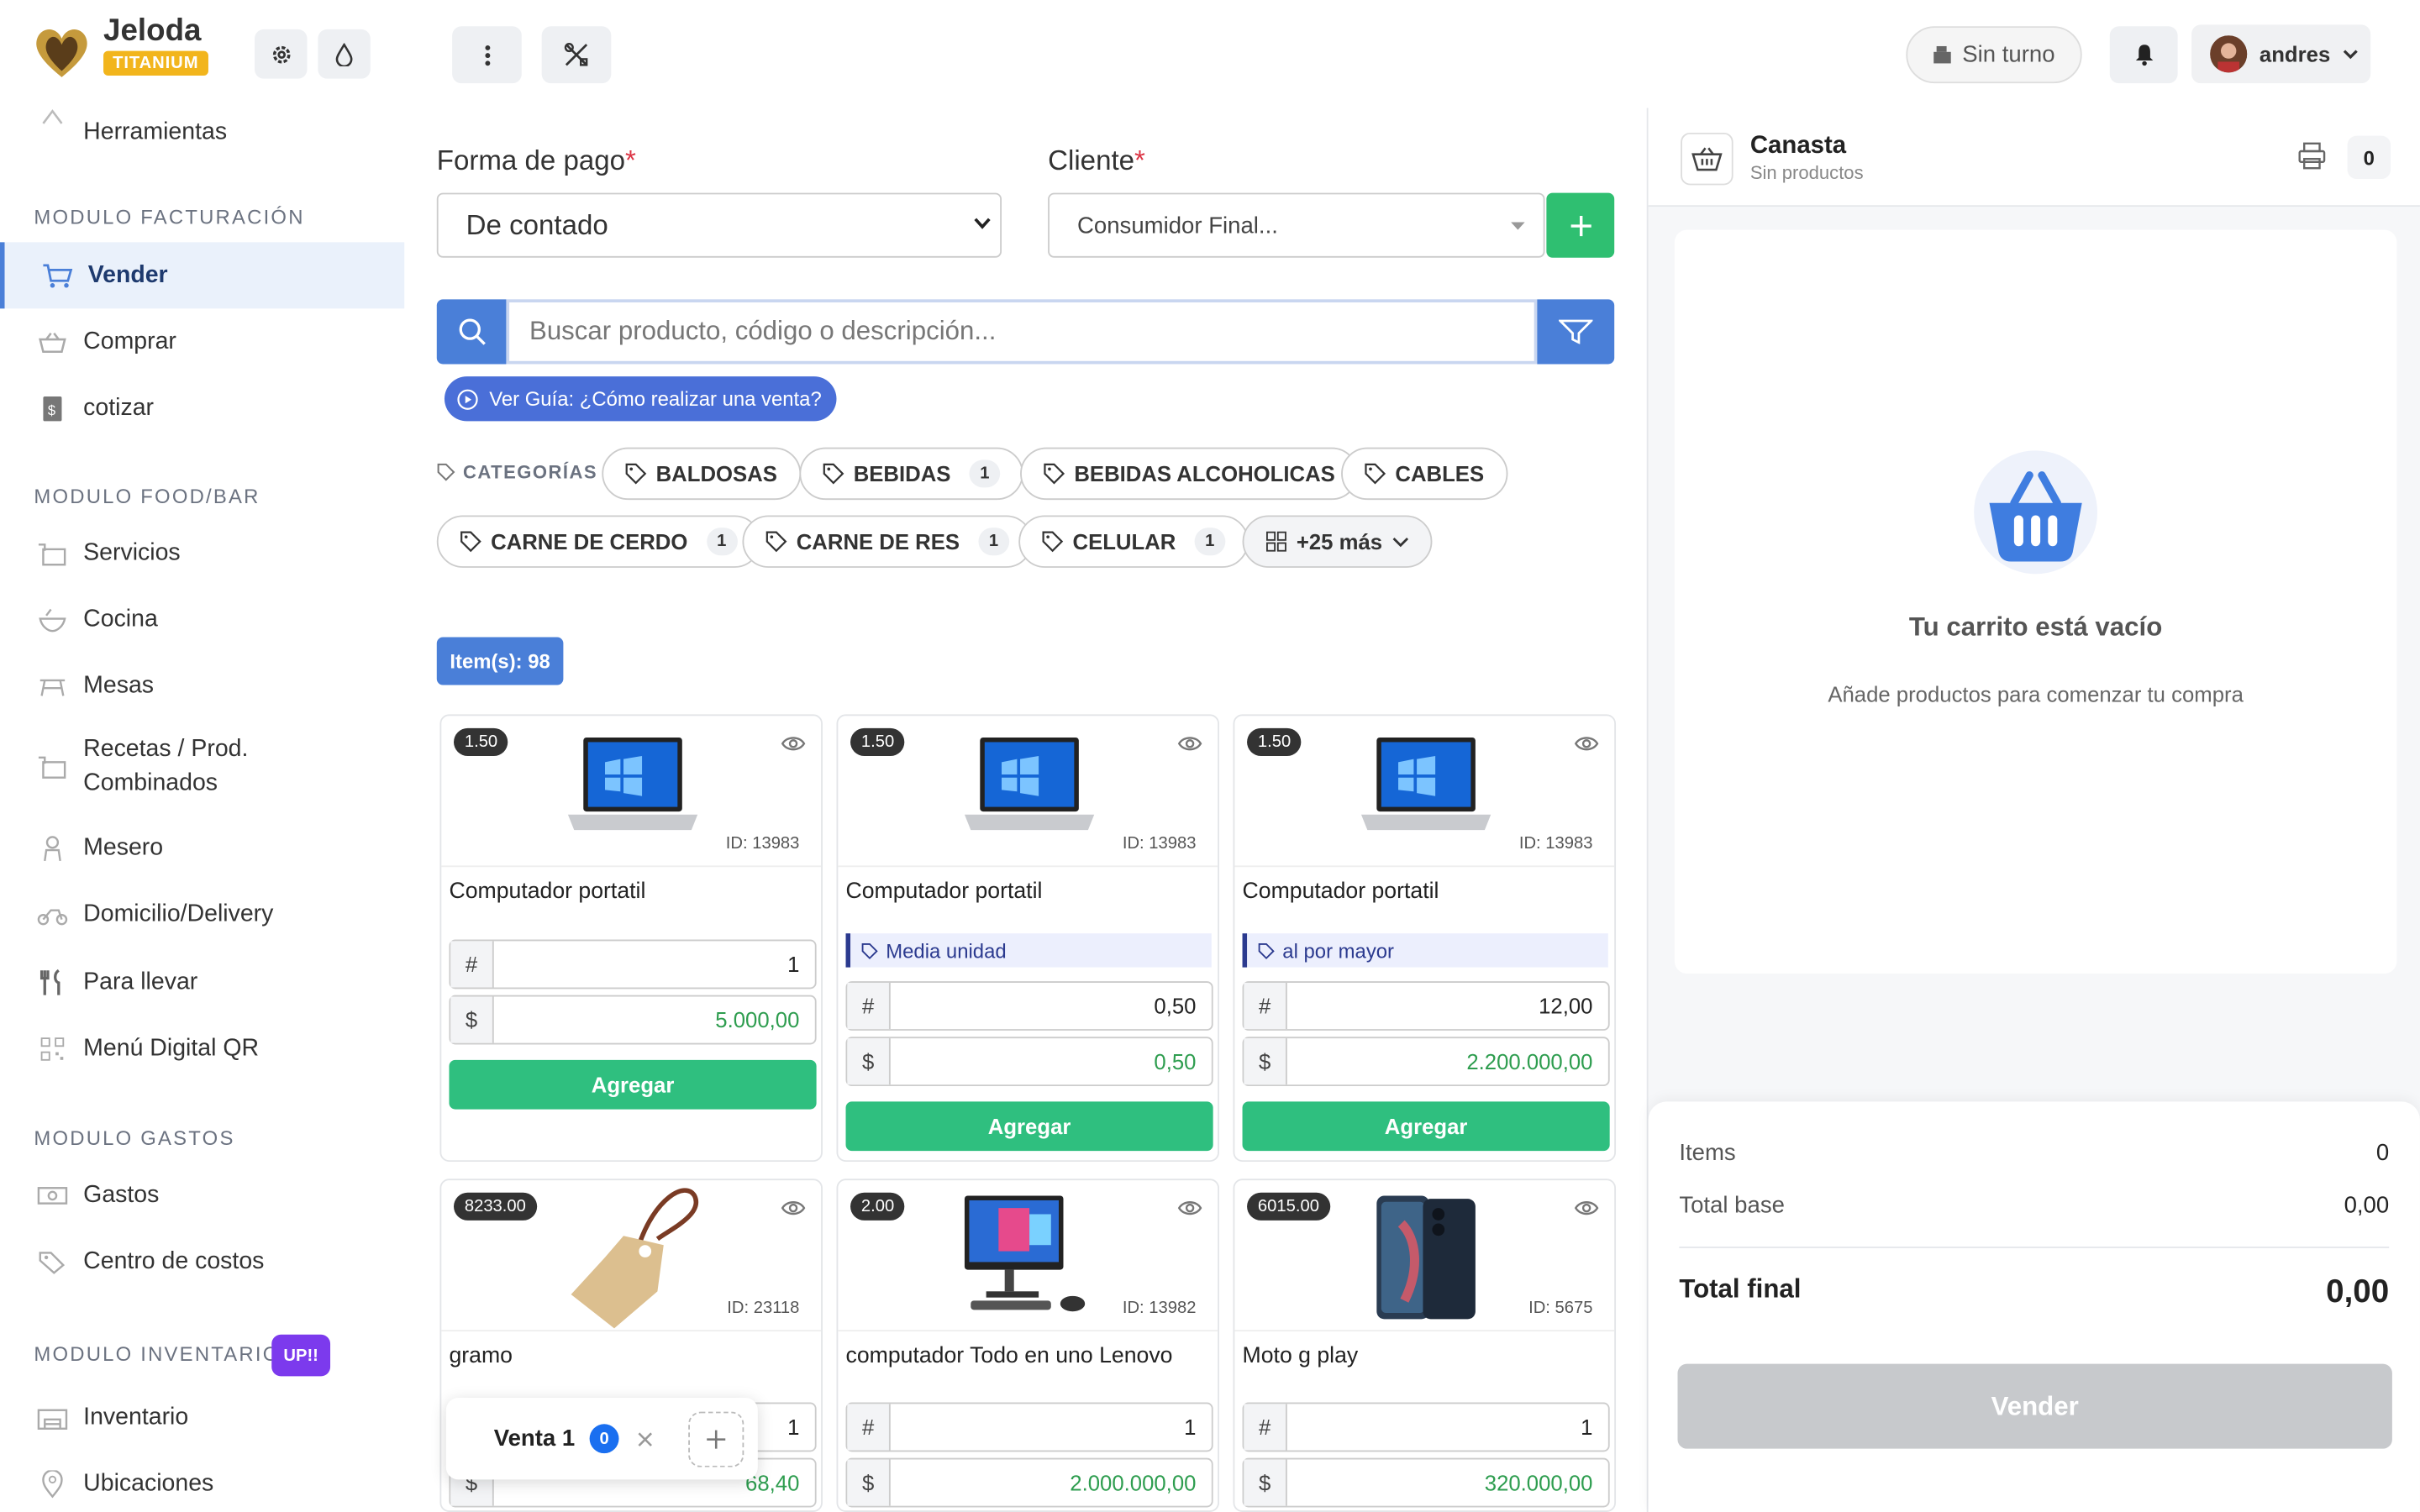 The image size is (2420, 1512). Describe the element at coordinates (471, 332) in the screenshot. I see `search-button` at that location.